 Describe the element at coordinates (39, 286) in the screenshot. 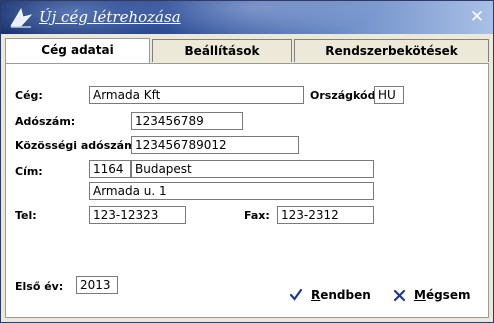

I see `elso-ev-label: Első év:` at that location.